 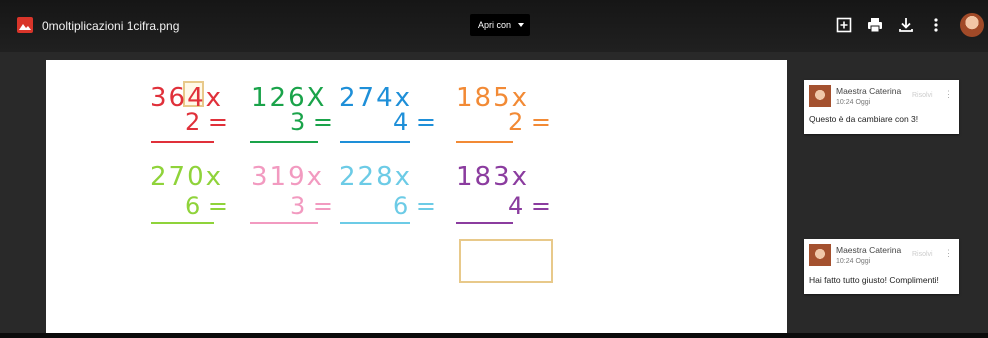 What do you see at coordinates (375, 177) in the screenshot?
I see `multiplicand: 228x` at bounding box center [375, 177].